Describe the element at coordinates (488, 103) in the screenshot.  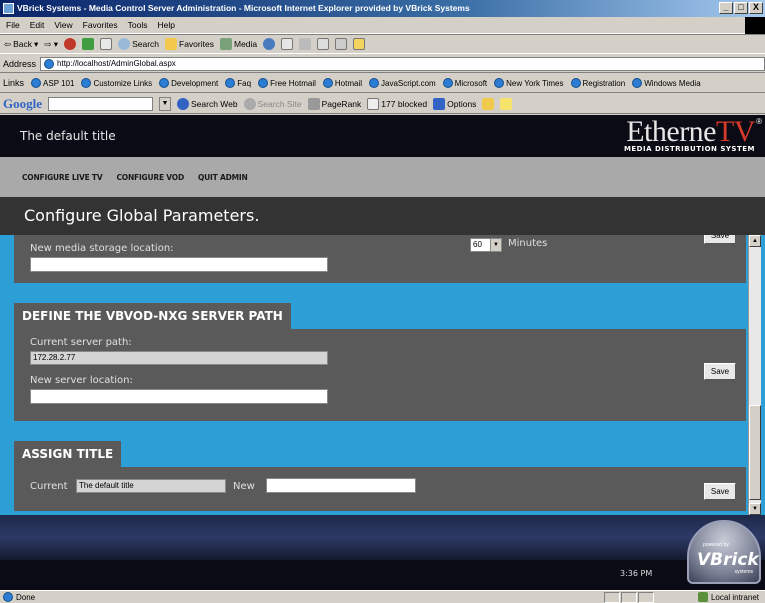
I see `google-folder-button` at that location.